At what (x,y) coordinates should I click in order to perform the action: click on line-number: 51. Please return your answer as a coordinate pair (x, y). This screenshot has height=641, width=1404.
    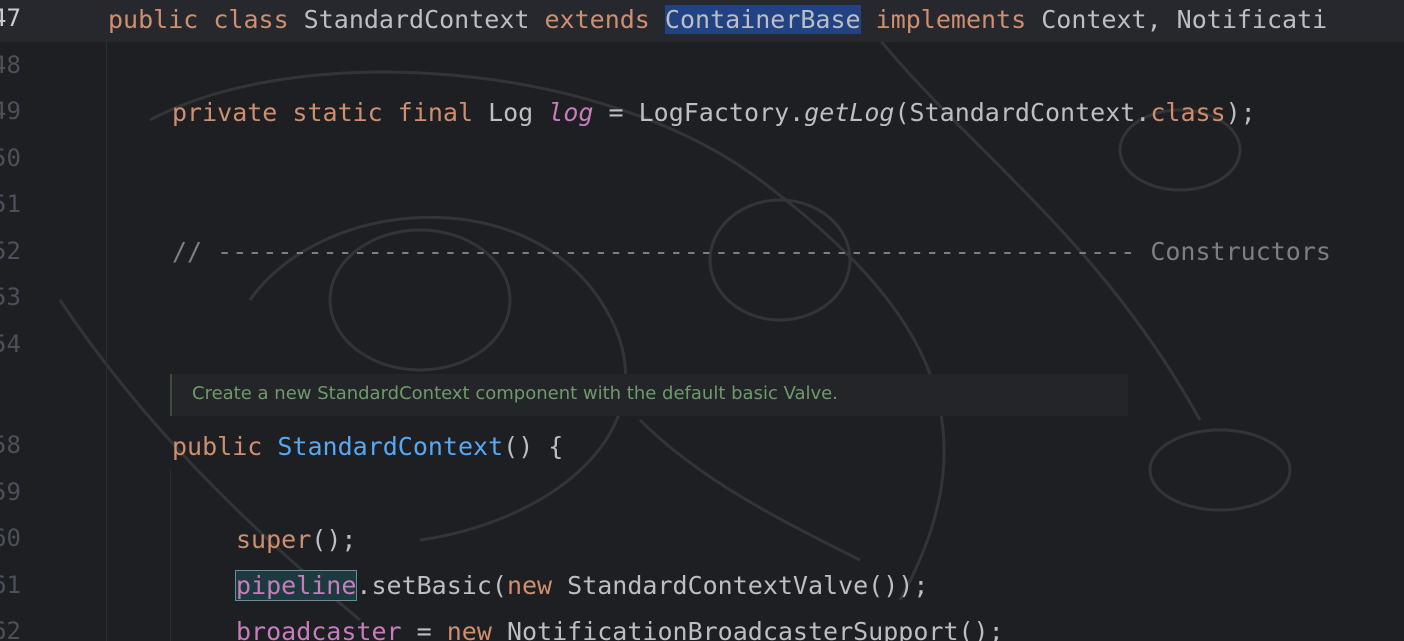
    Looking at the image, I should click on (10, 204).